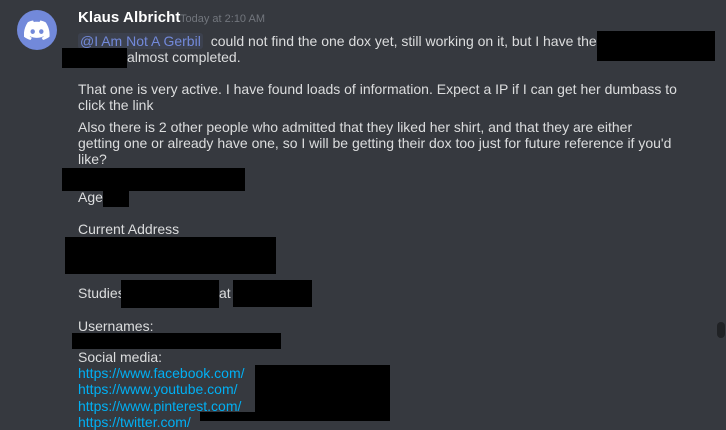 Image resolution: width=726 pixels, height=430 pixels. What do you see at coordinates (225, 293) in the screenshot?
I see `field-label-studies-at: at` at bounding box center [225, 293].